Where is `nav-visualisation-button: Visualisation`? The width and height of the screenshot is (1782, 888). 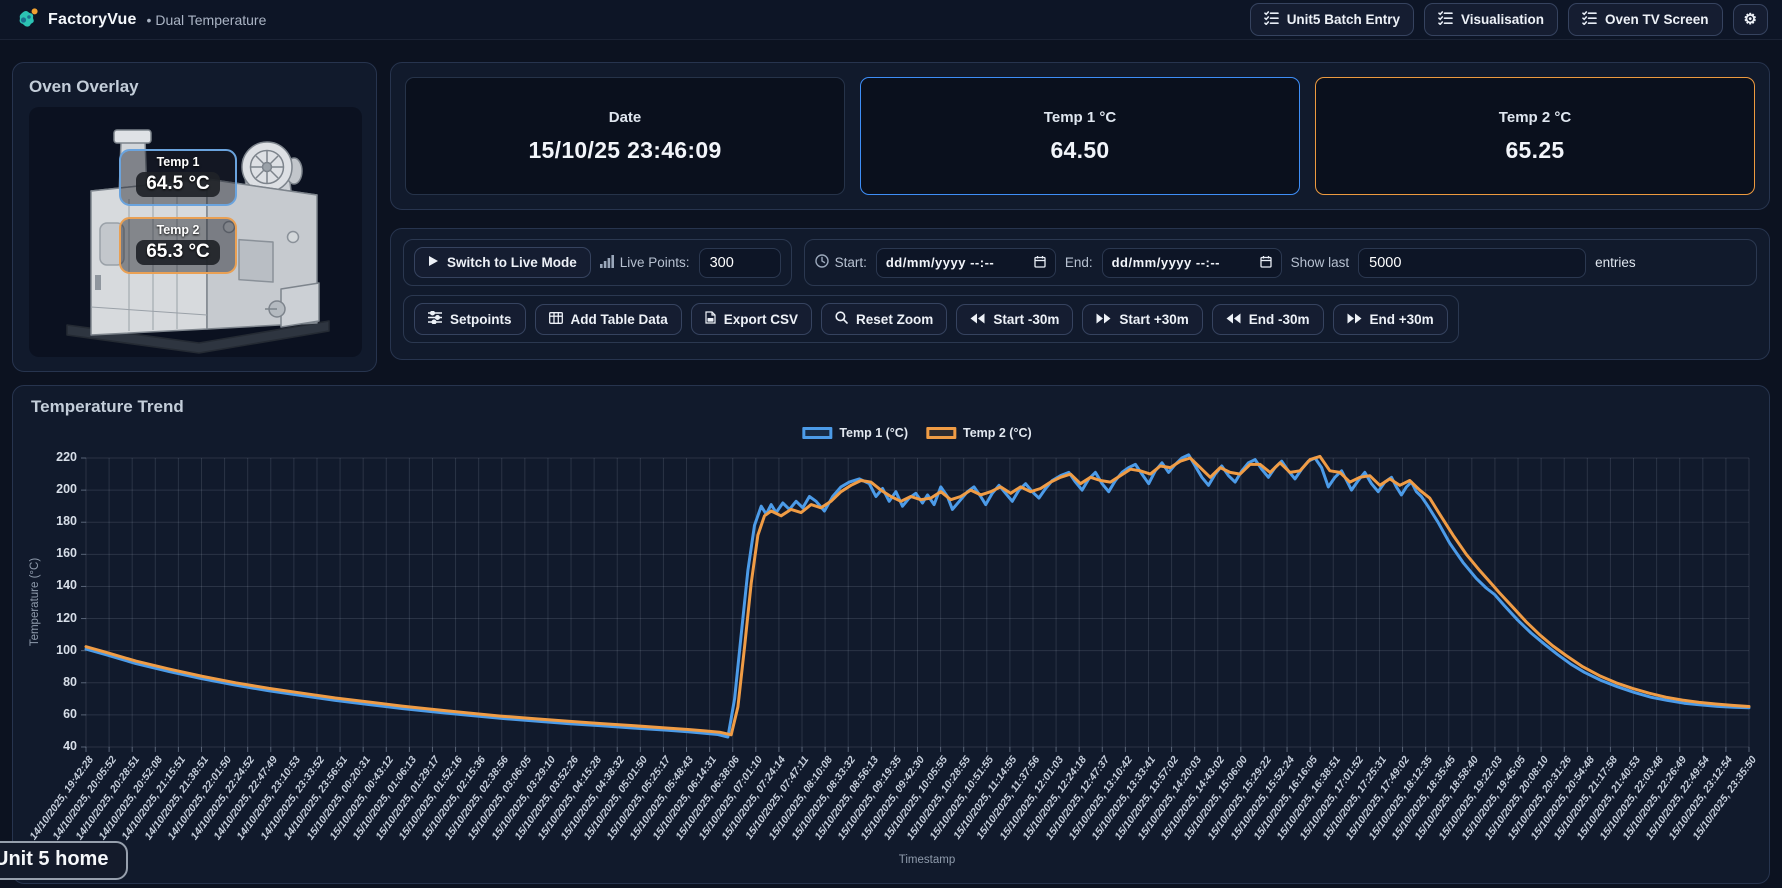 nav-visualisation-button: Visualisation is located at coordinates (1490, 19).